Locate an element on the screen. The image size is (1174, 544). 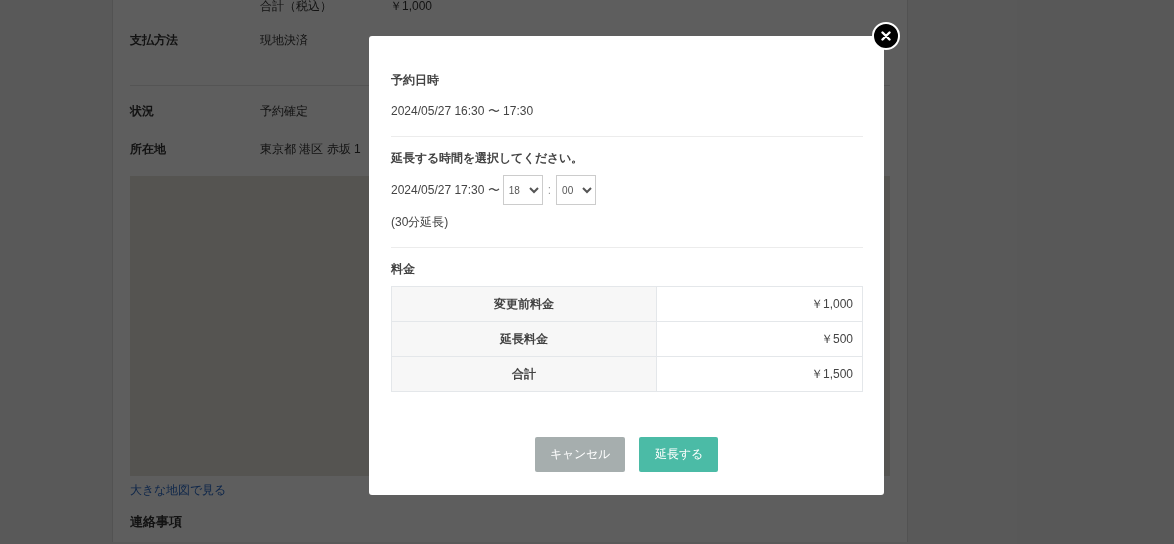
detail-value: 現地決済 is located at coordinates (284, 40).